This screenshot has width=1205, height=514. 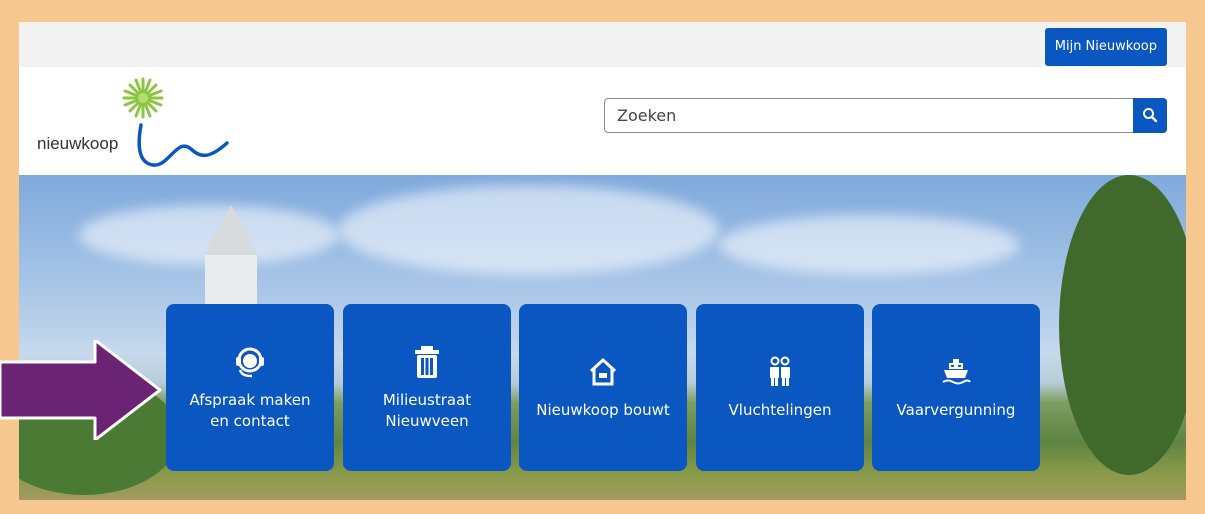 What do you see at coordinates (603, 410) in the screenshot?
I see `tile-label: Nieuwkoop bouwt` at bounding box center [603, 410].